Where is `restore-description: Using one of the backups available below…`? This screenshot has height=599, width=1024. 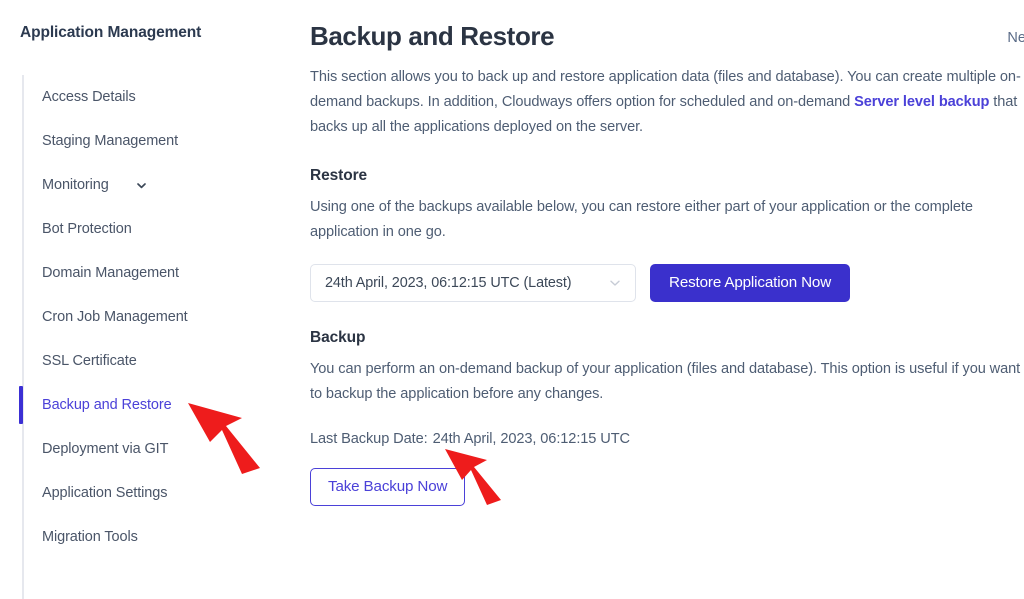
restore-description: Using one of the backups available below… is located at coordinates (641, 219).